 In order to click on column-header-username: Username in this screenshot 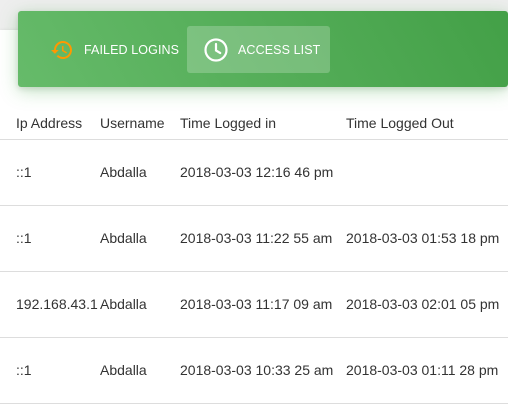, I will do `click(140, 124)`.